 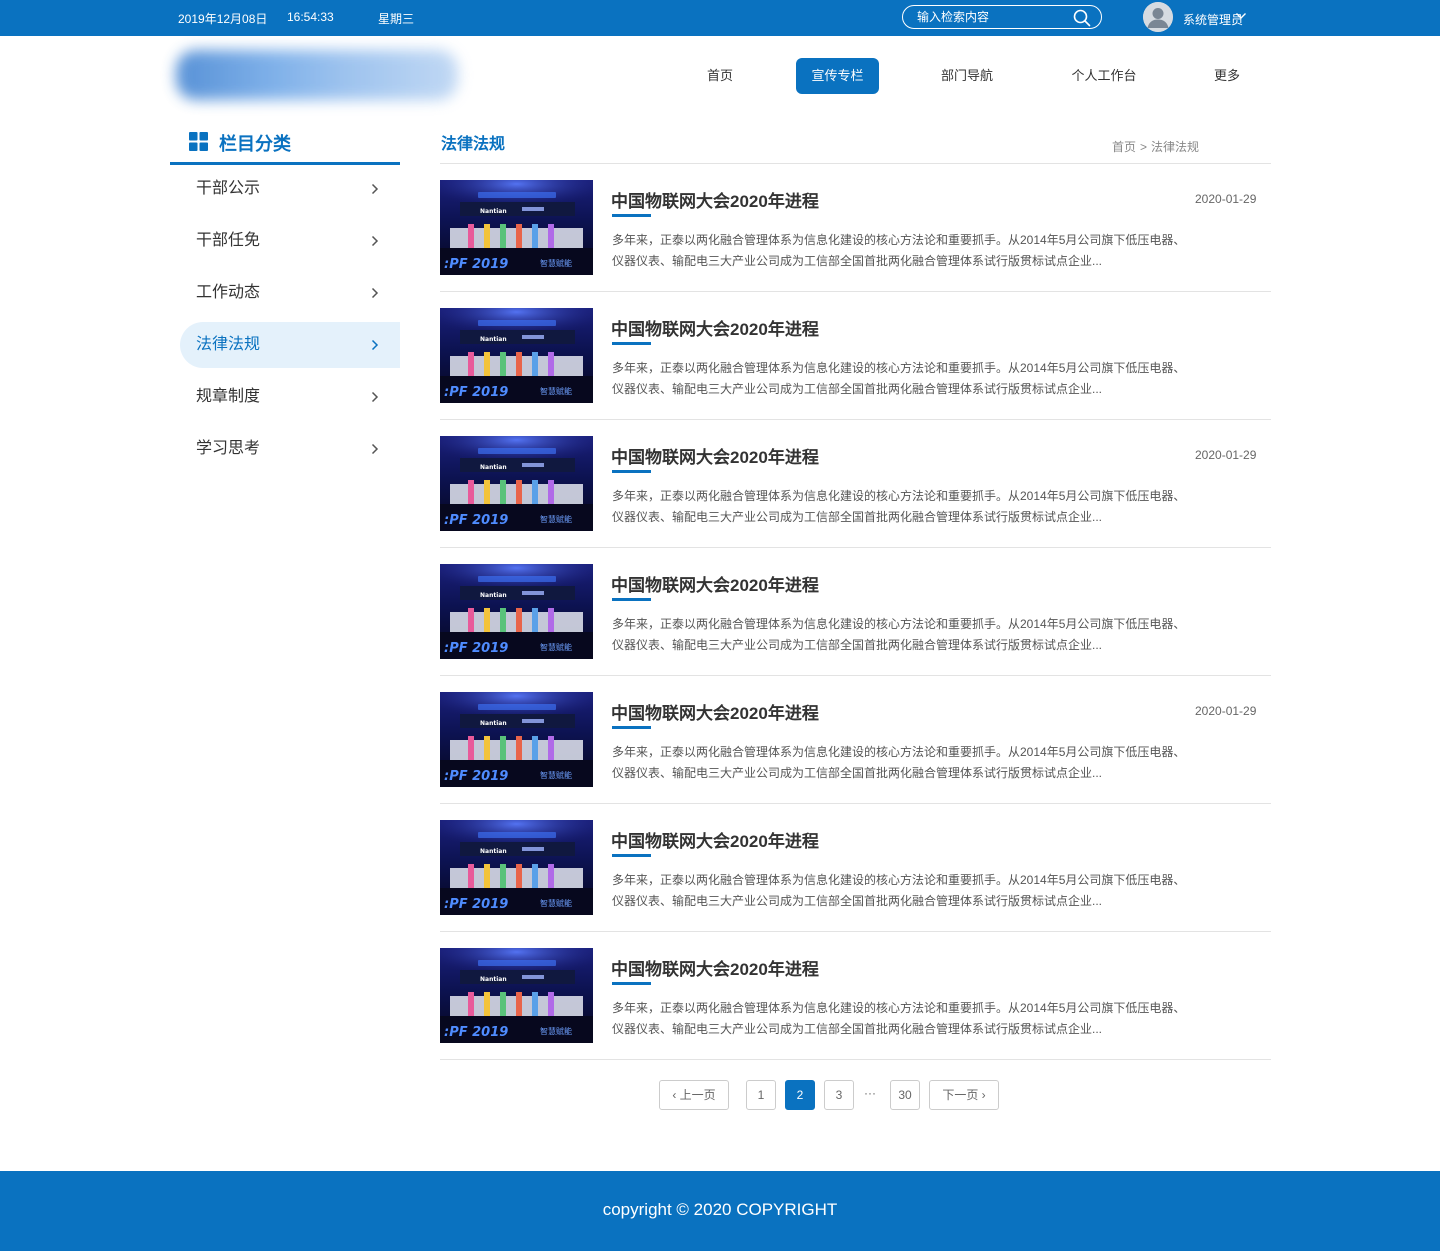 I want to click on top-bar: 2019年12月08日 16:54:33 星期三 系统管理员, so click(x=720, y=18).